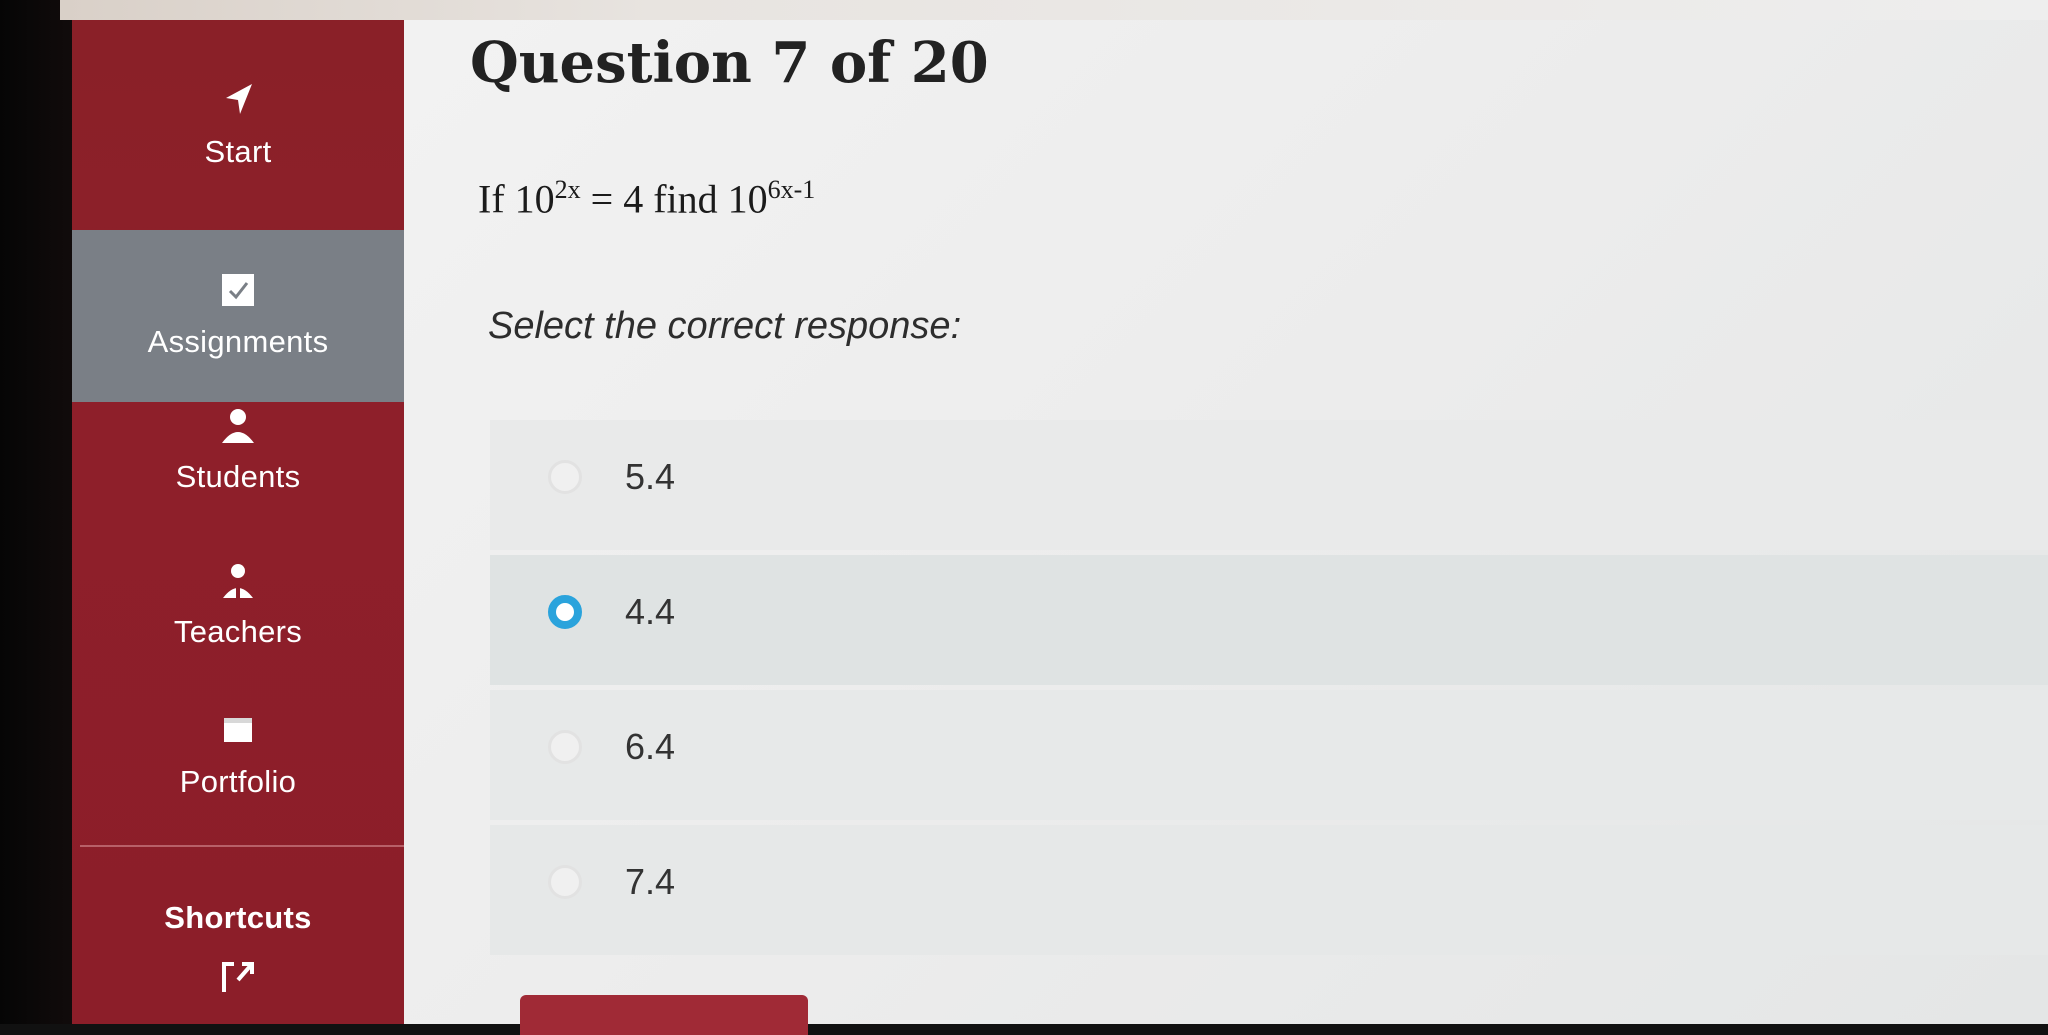 The image size is (2048, 1035). I want to click on question-title: Question 7 of 20, so click(729, 63).